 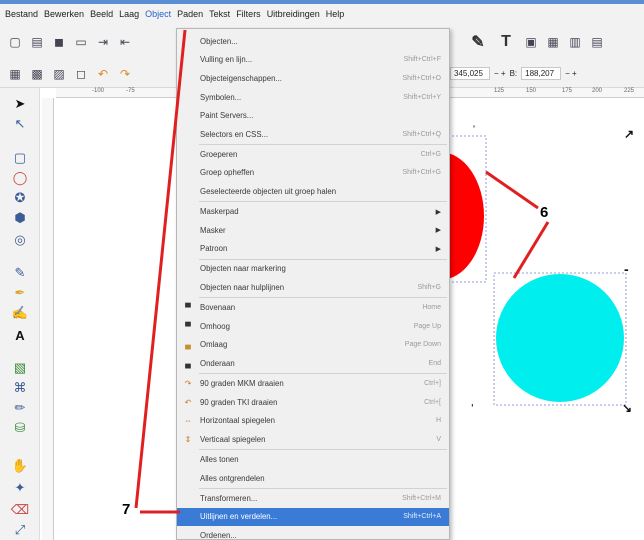 I want to click on deselect-icon: ▨, so click(x=59, y=74).